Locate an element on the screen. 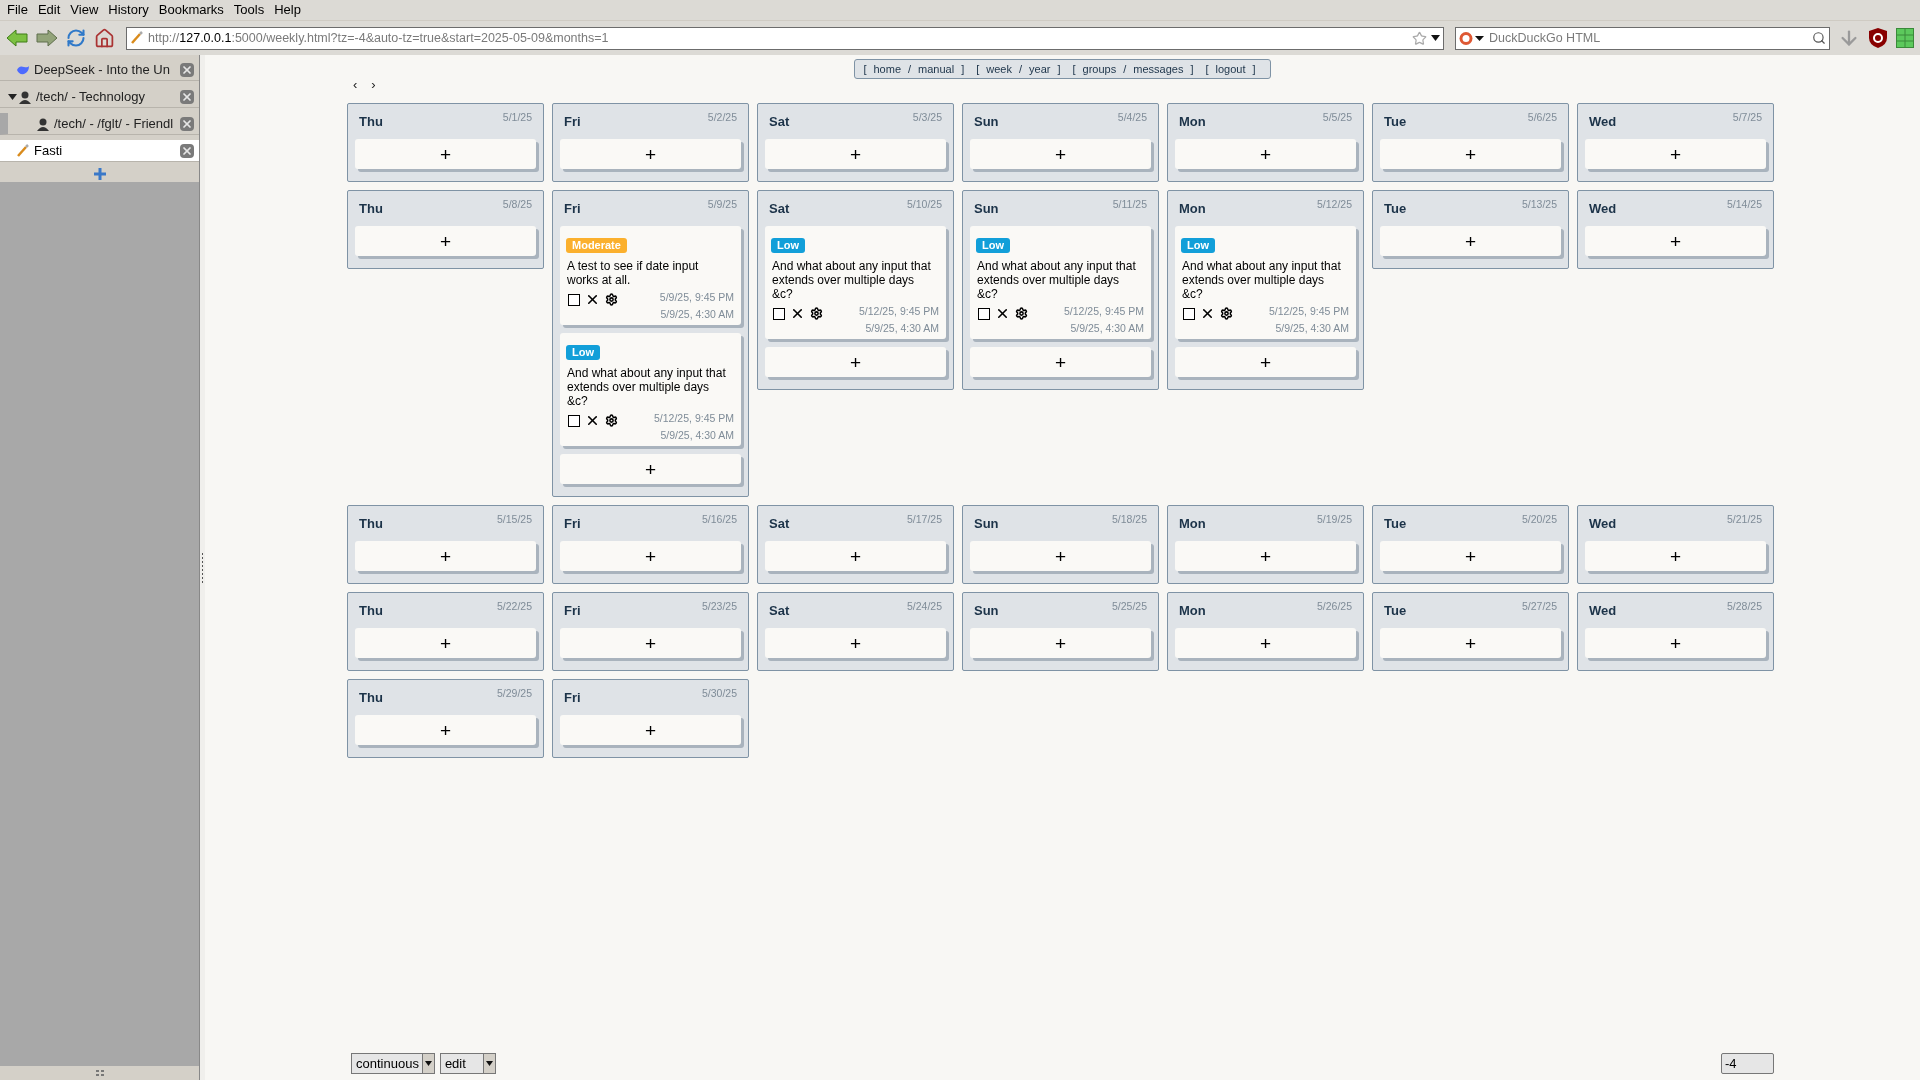 The width and height of the screenshot is (1920, 1080). back-icon is located at coordinates (17, 38).